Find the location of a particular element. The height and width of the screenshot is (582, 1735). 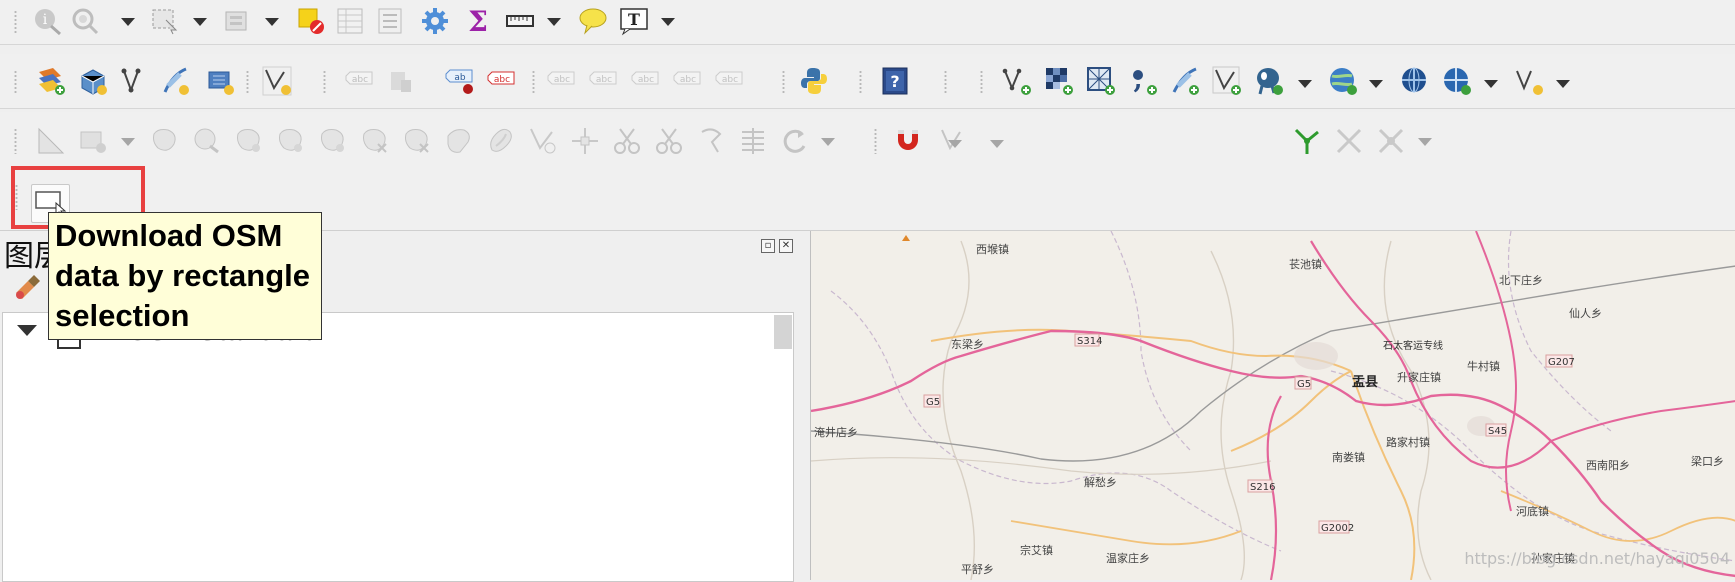

attribute-table-icon is located at coordinates (350, 21).